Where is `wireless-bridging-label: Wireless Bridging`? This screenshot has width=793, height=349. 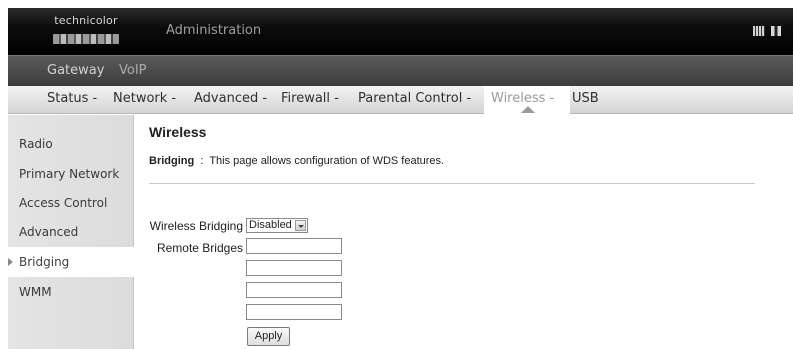
wireless-bridging-label: Wireless Bridging is located at coordinates (196, 226).